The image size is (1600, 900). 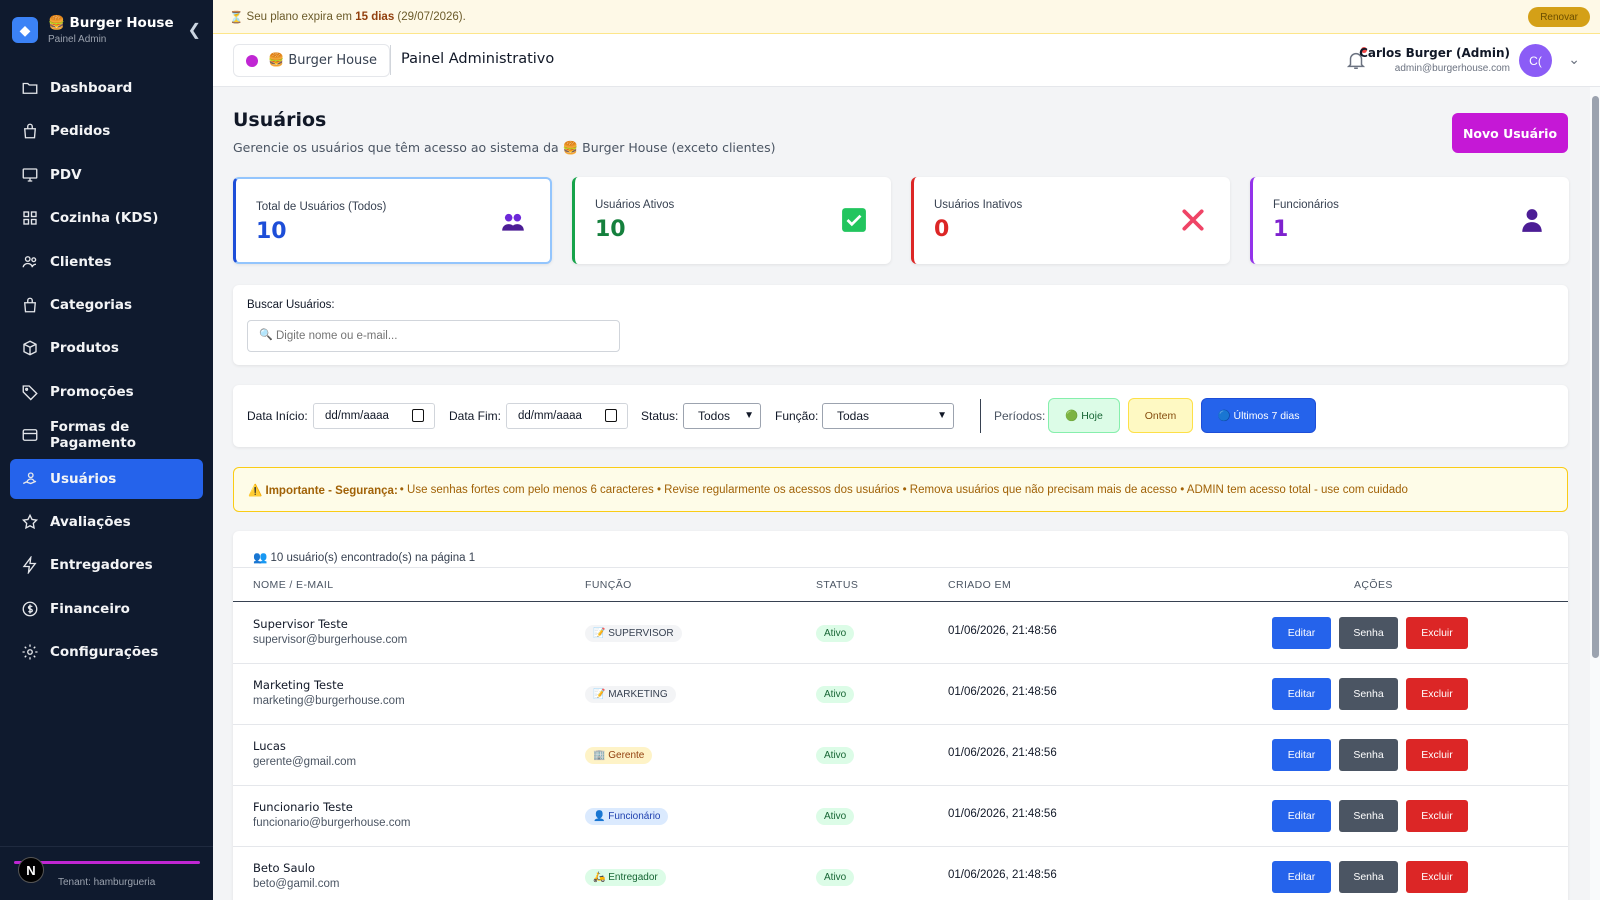 I want to click on sidebar-item-label: Clientes, so click(x=81, y=261).